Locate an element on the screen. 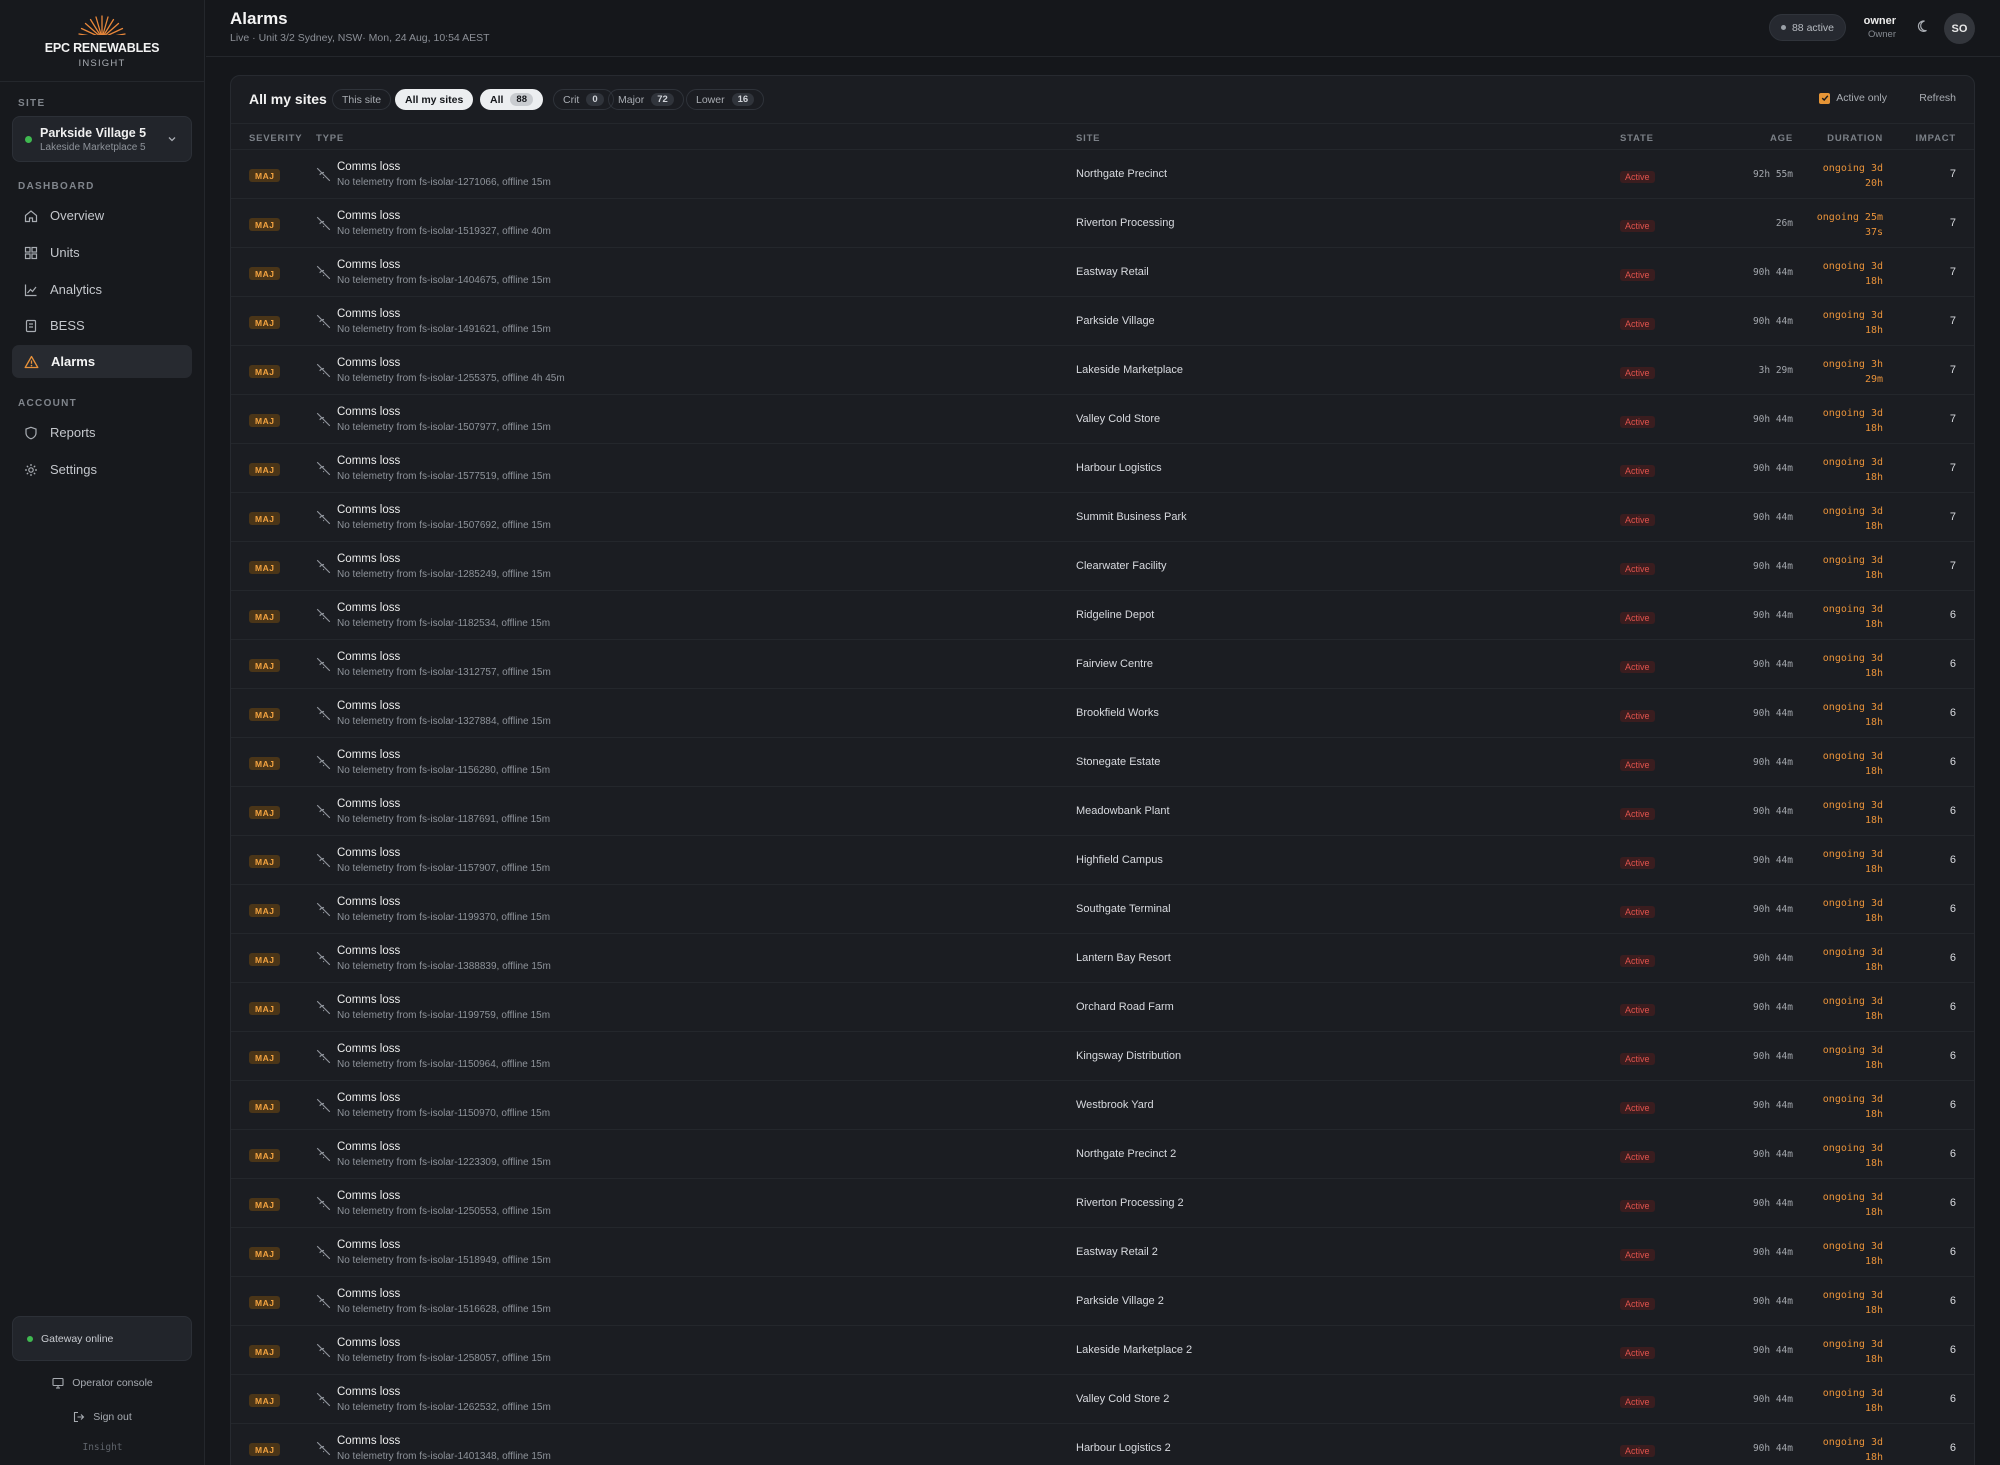 Image resolution: width=2000 pixels, height=1465 pixels. nav-item-overview: Overview is located at coordinates (102, 215).